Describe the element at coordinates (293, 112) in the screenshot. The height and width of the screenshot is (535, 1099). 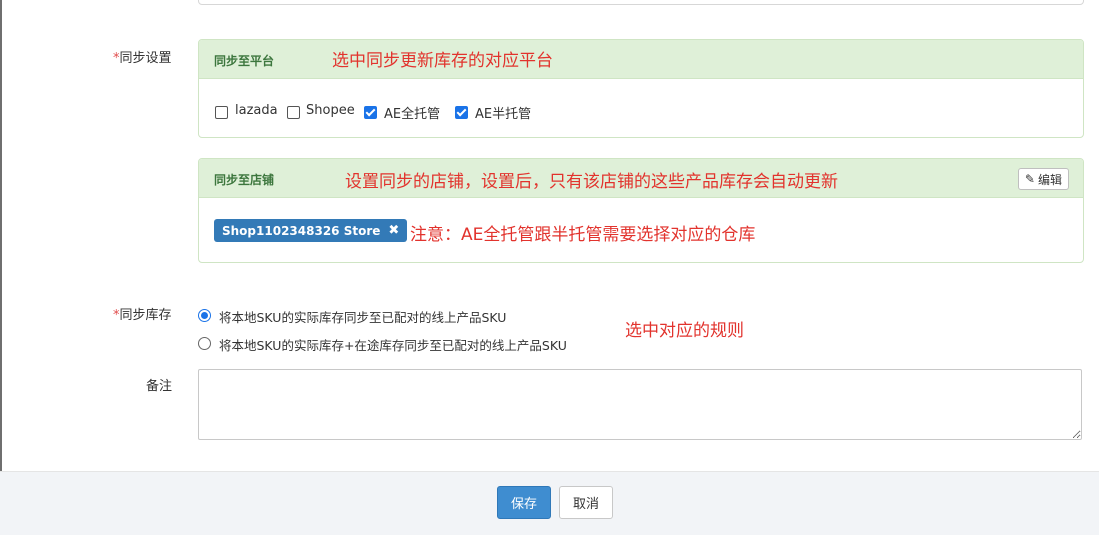
I see `checkbox-shopee` at that location.